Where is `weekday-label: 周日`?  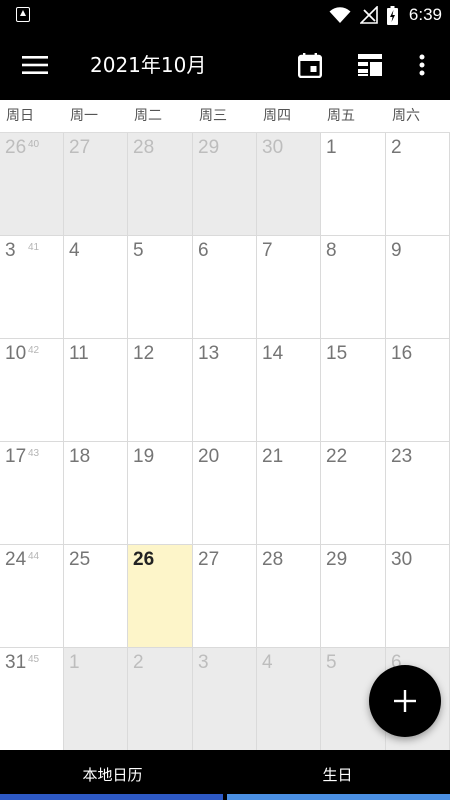 weekday-label: 周日 is located at coordinates (20, 116).